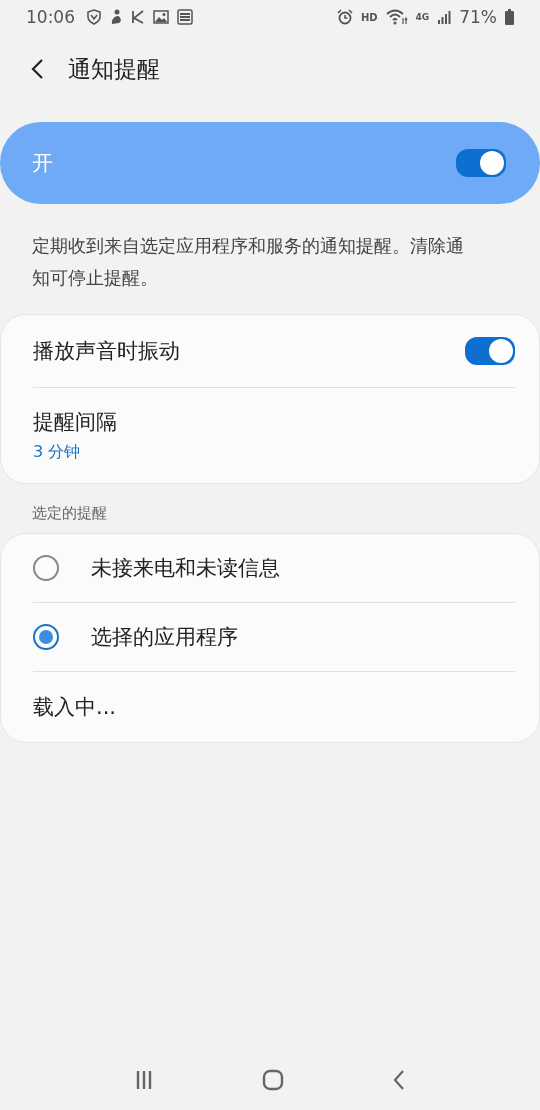 This screenshot has width=540, height=1110. I want to click on setting-row: 提醒间隔 3 分钟, so click(274, 435).